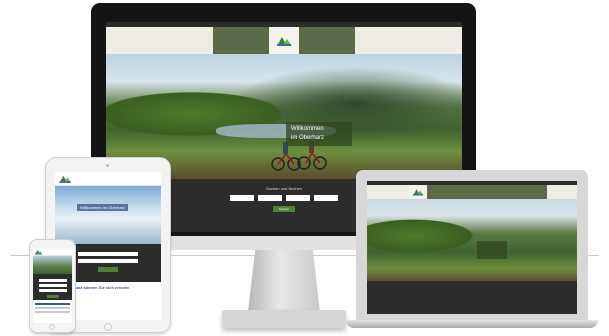 Image resolution: width=609 pixels, height=336 pixels. I want to click on type-field, so click(326, 198).